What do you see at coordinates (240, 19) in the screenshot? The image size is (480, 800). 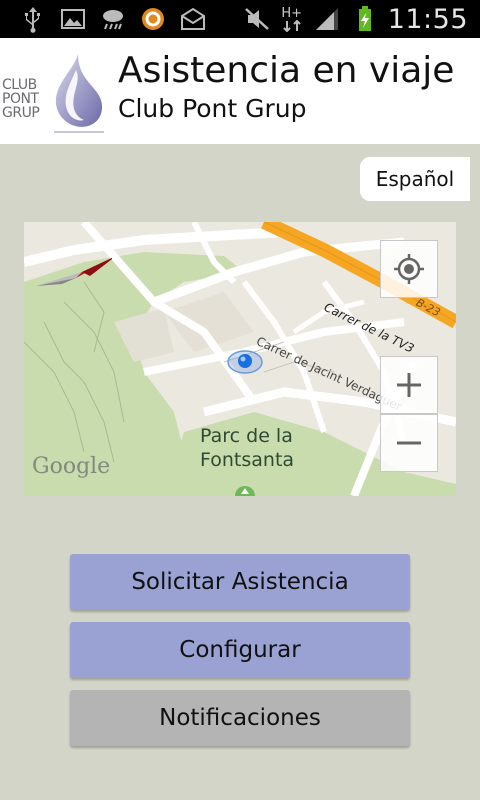 I see `status-bar: H+ 11:55` at bounding box center [240, 19].